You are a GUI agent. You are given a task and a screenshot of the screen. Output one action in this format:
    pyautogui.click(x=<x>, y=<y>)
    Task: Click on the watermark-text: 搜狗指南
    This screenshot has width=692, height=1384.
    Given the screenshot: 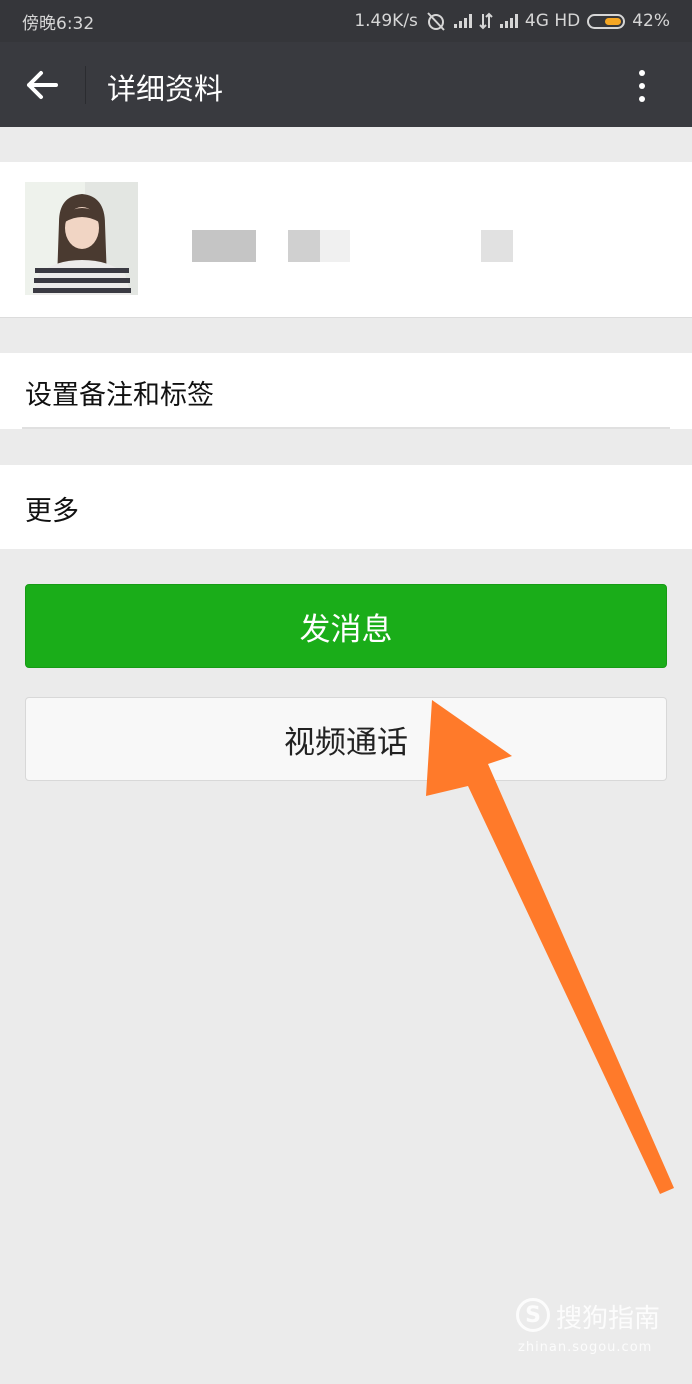 What is the action you would take?
    pyautogui.click(x=608, y=1319)
    